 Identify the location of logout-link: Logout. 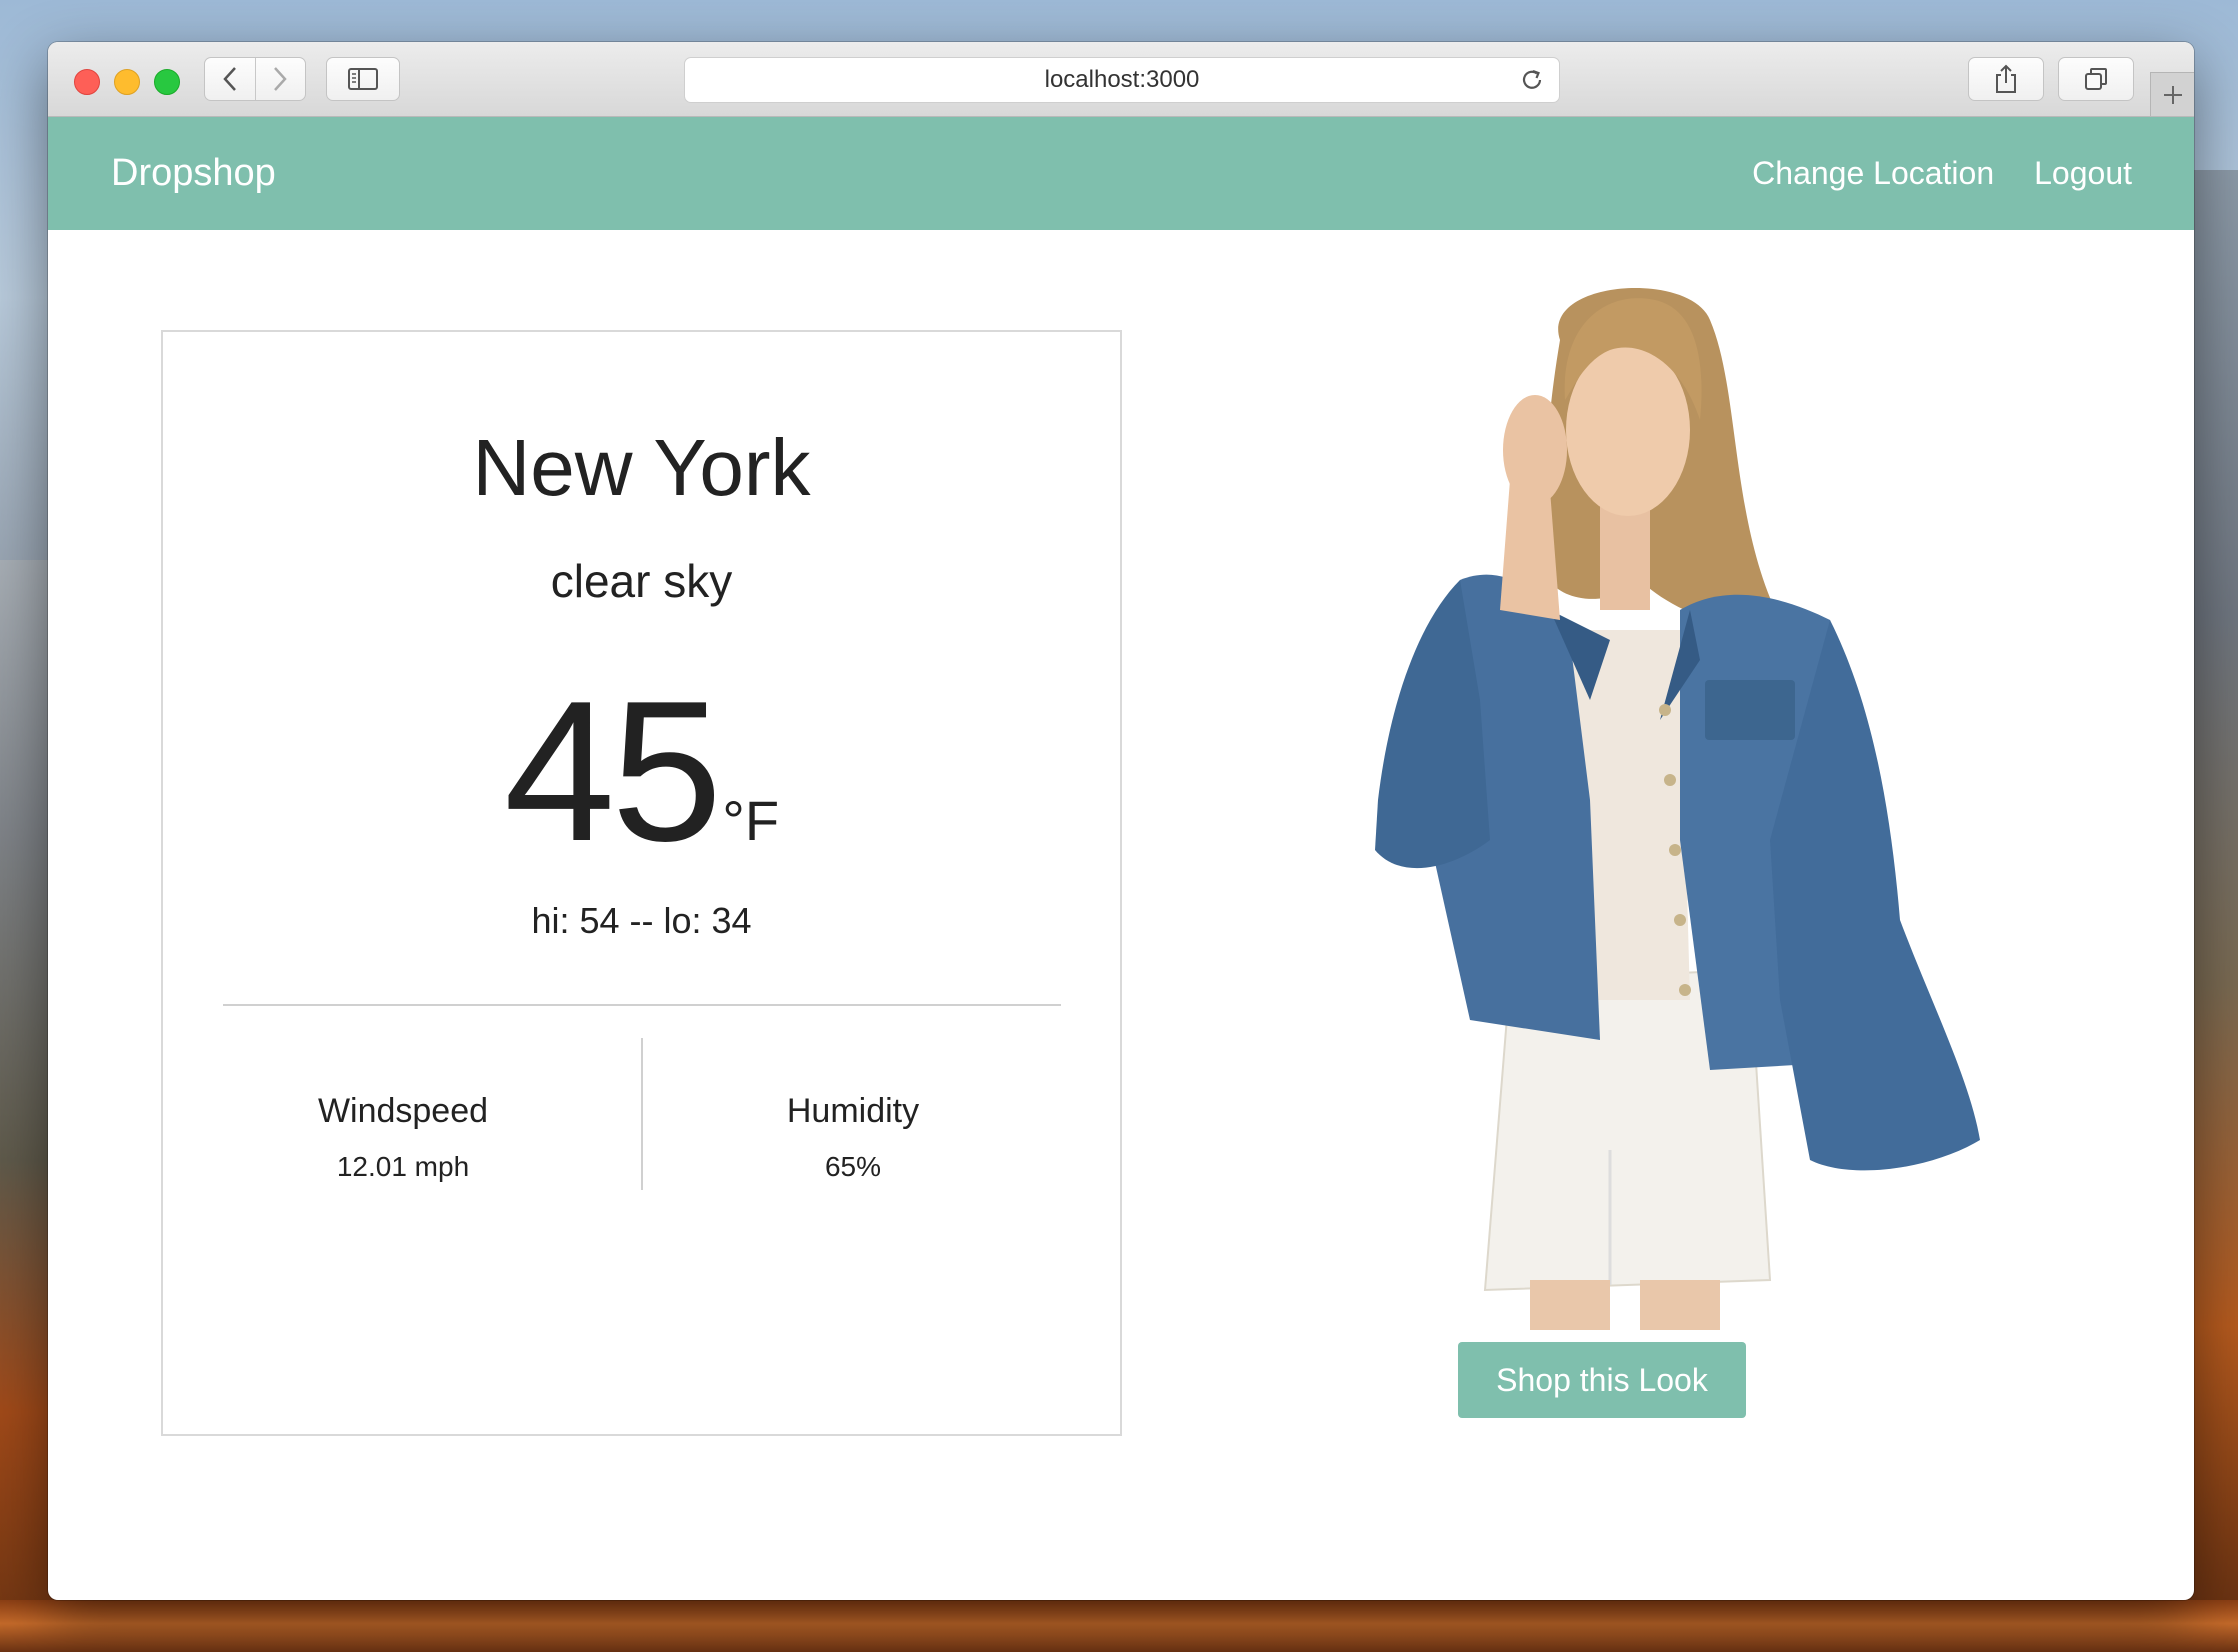
(2083, 173).